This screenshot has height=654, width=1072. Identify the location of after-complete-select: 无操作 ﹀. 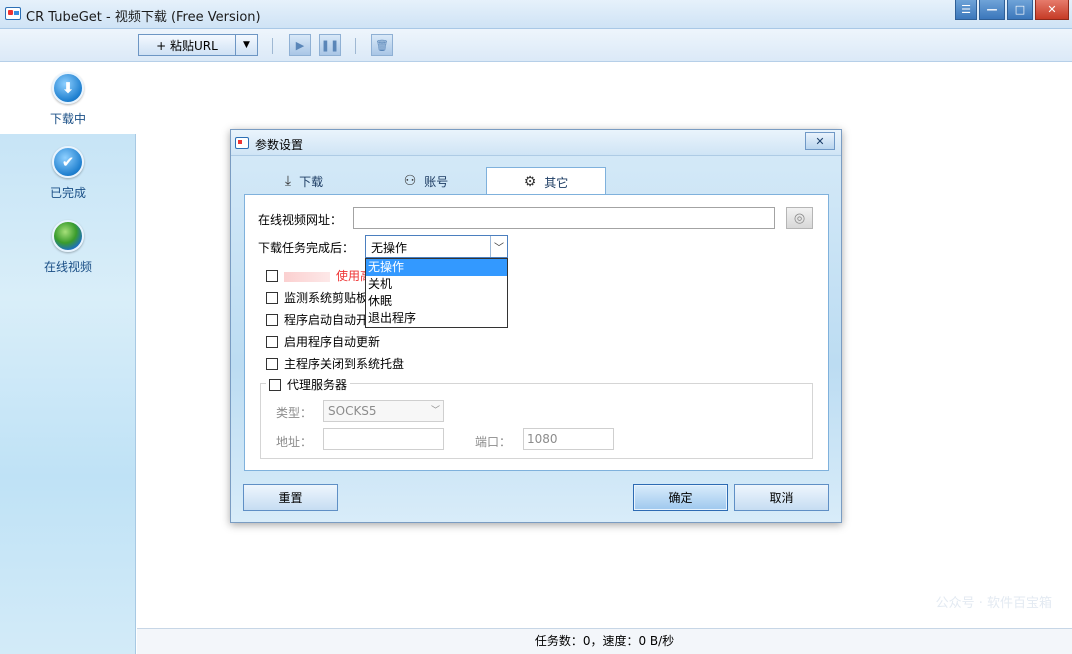
(436, 246).